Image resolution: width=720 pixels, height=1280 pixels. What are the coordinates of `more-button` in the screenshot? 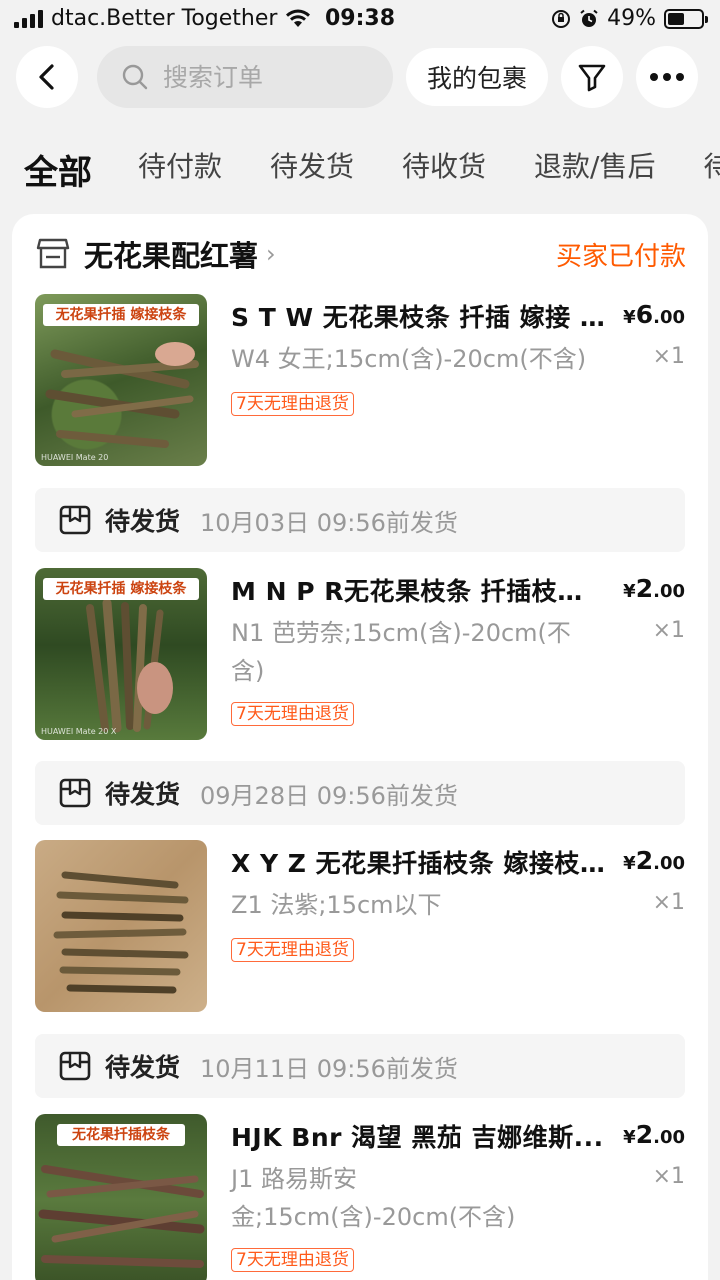 It's located at (667, 77).